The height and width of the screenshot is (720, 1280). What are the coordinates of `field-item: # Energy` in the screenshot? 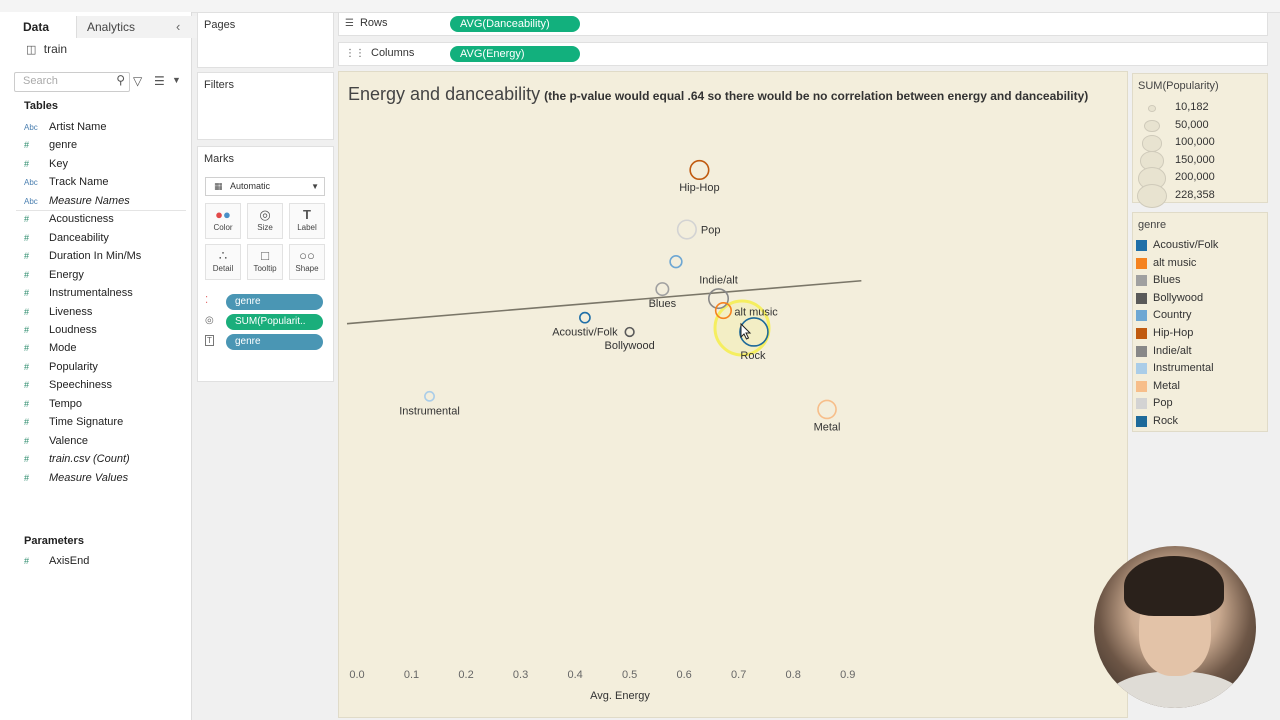 It's located at (54, 275).